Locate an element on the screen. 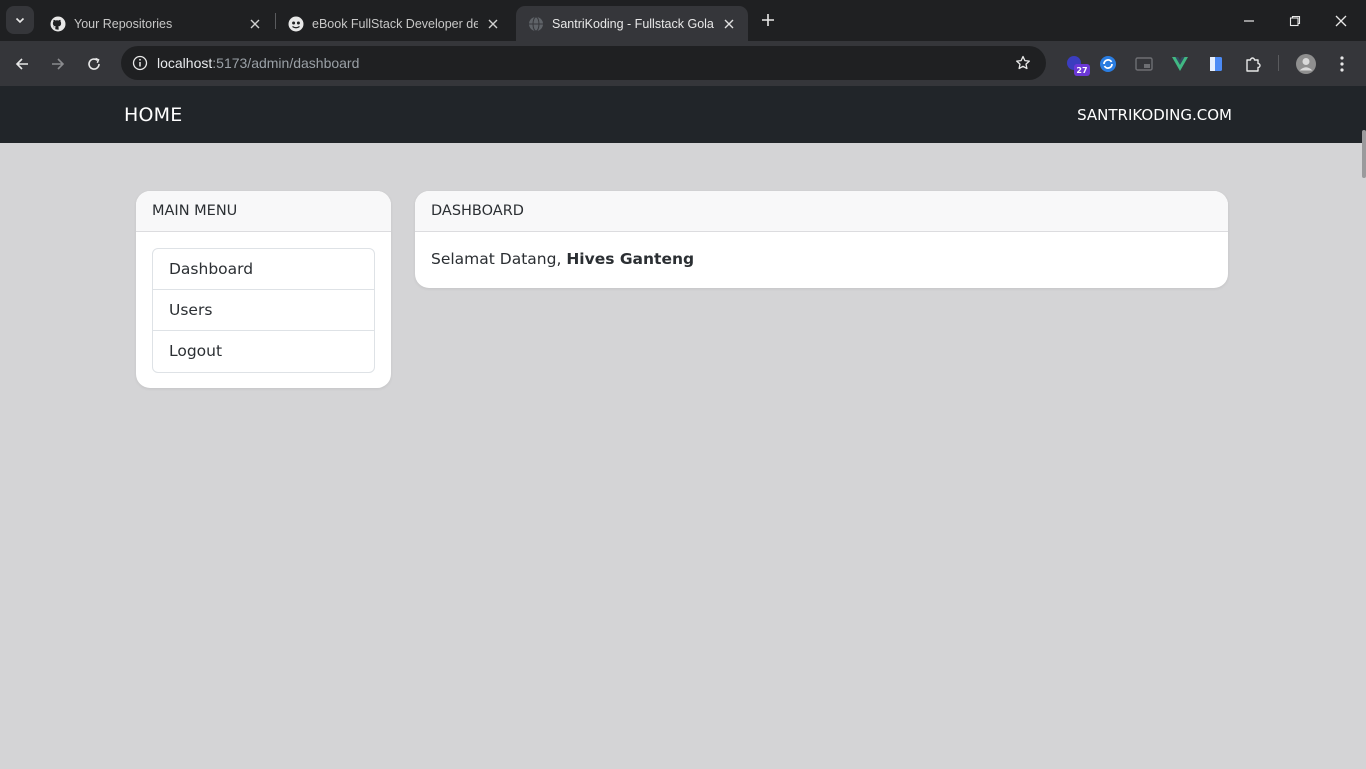  browser-menu-button is located at coordinates (1342, 64).